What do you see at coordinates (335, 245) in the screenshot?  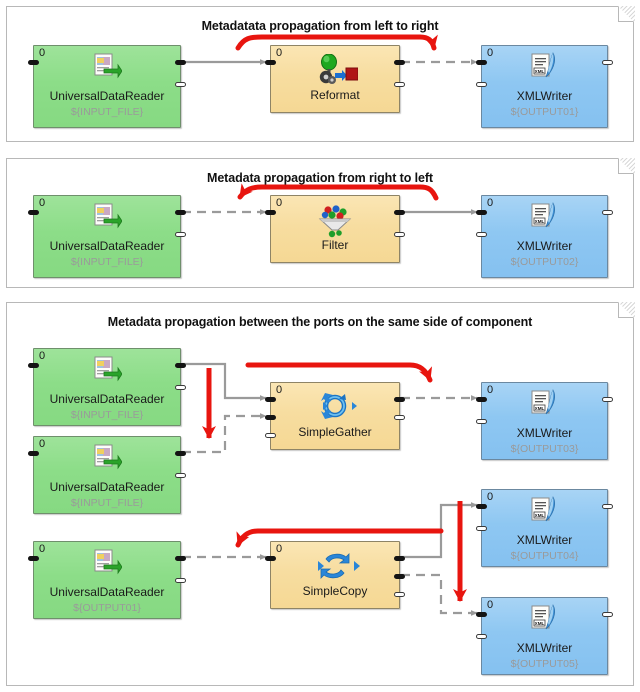 I see `component-name-label: Filter` at bounding box center [335, 245].